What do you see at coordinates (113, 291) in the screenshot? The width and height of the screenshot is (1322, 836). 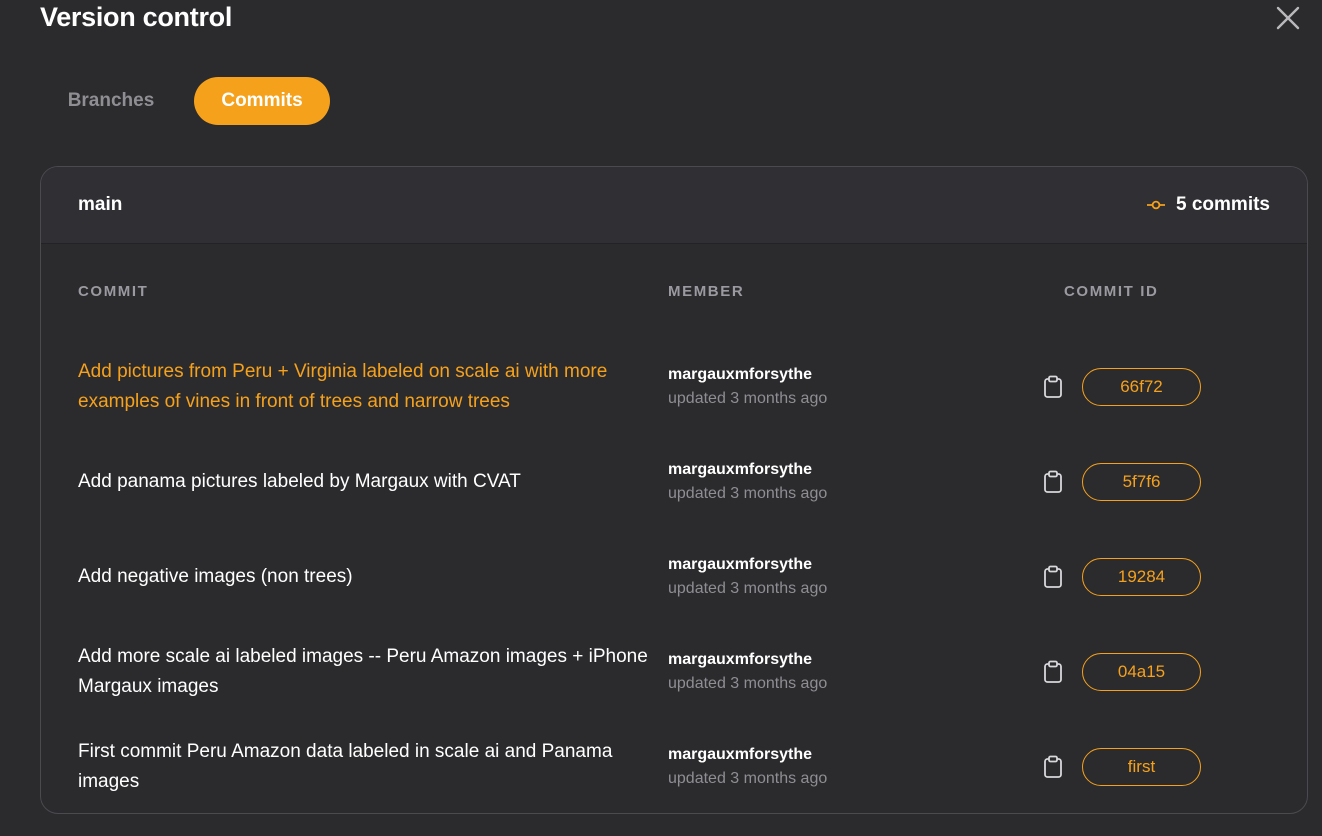 I see `column-header-commit: COMMIT` at bounding box center [113, 291].